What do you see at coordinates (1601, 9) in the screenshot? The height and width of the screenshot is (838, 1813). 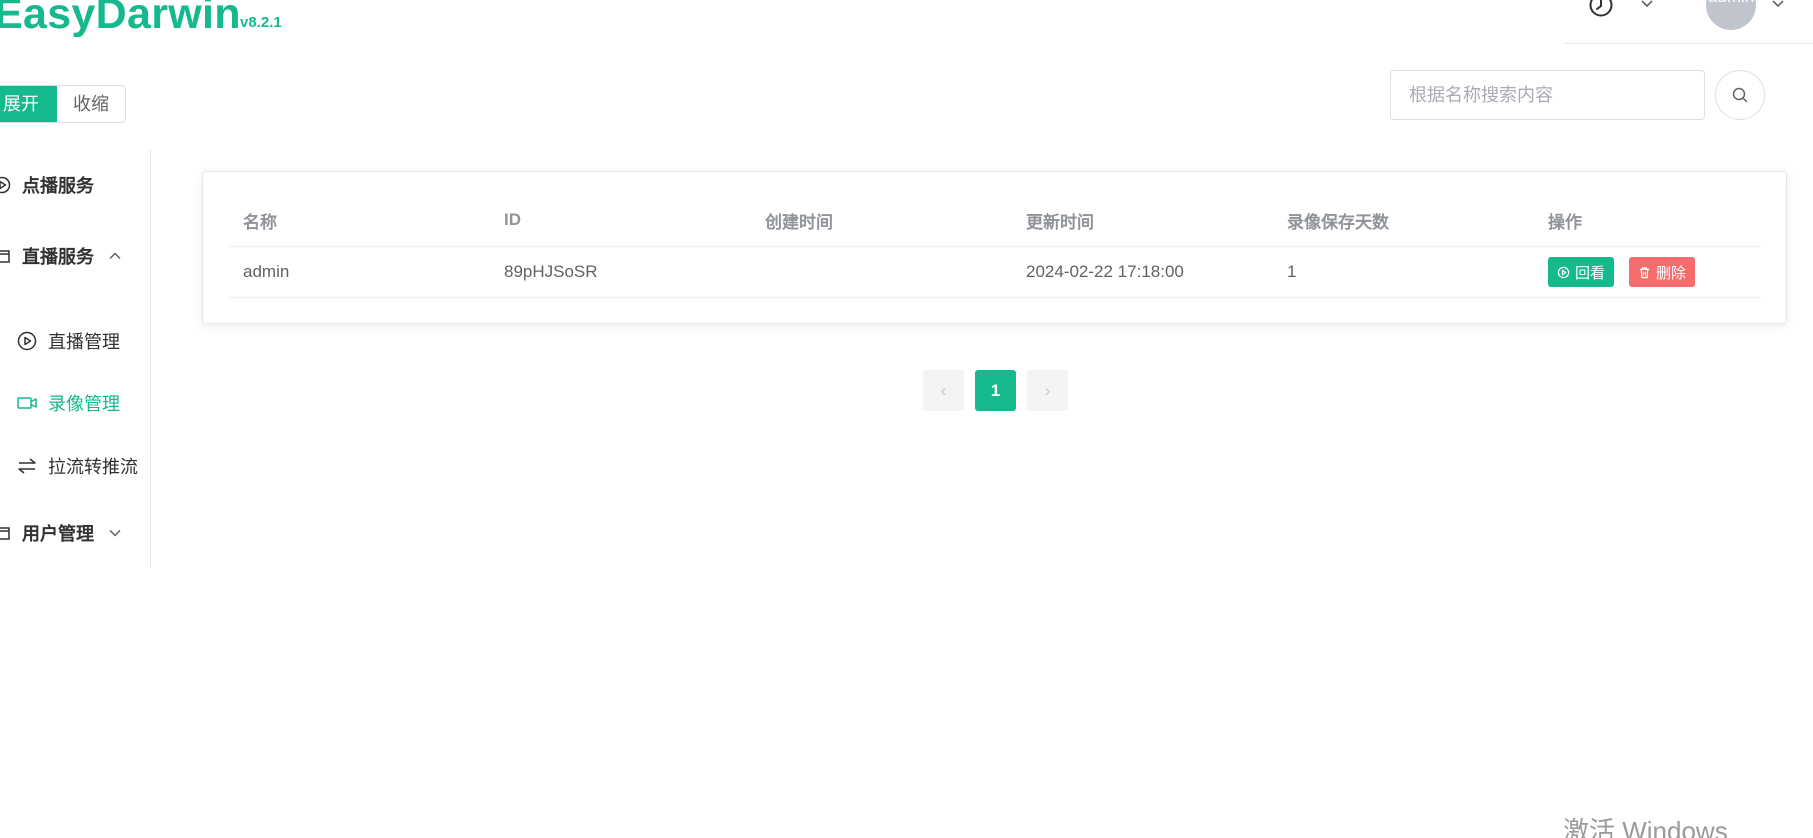 I see `clock-icon` at bounding box center [1601, 9].